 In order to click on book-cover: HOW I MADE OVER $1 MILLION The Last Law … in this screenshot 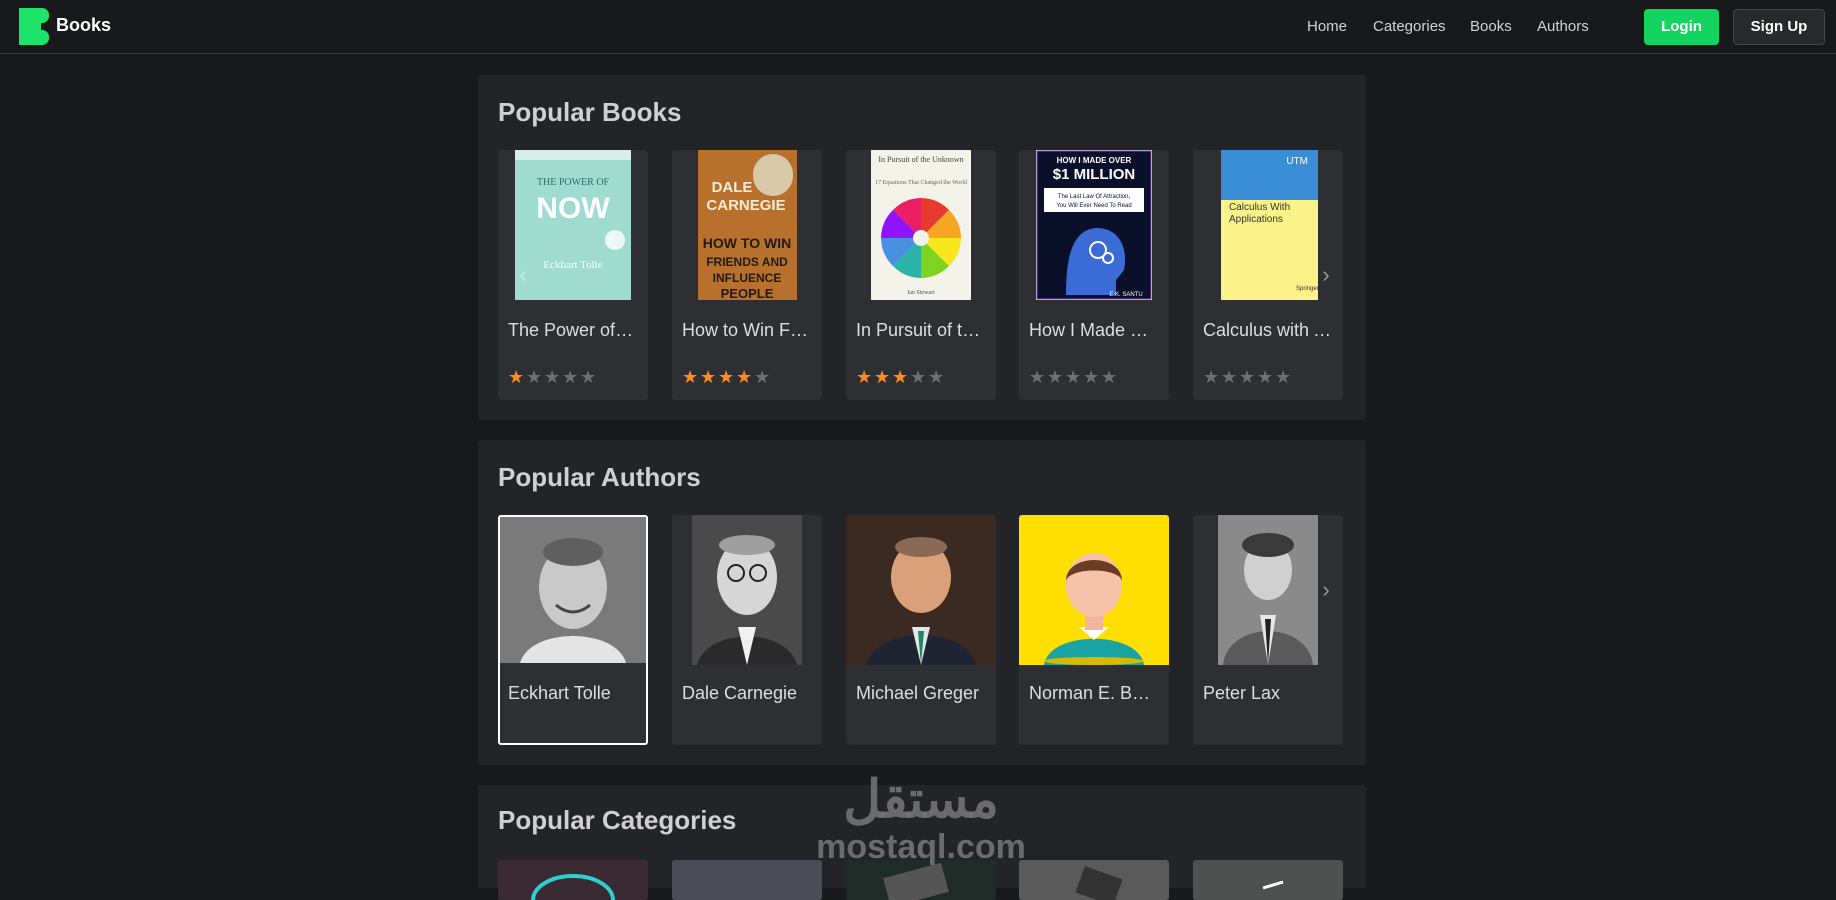, I will do `click(1094, 225)`.